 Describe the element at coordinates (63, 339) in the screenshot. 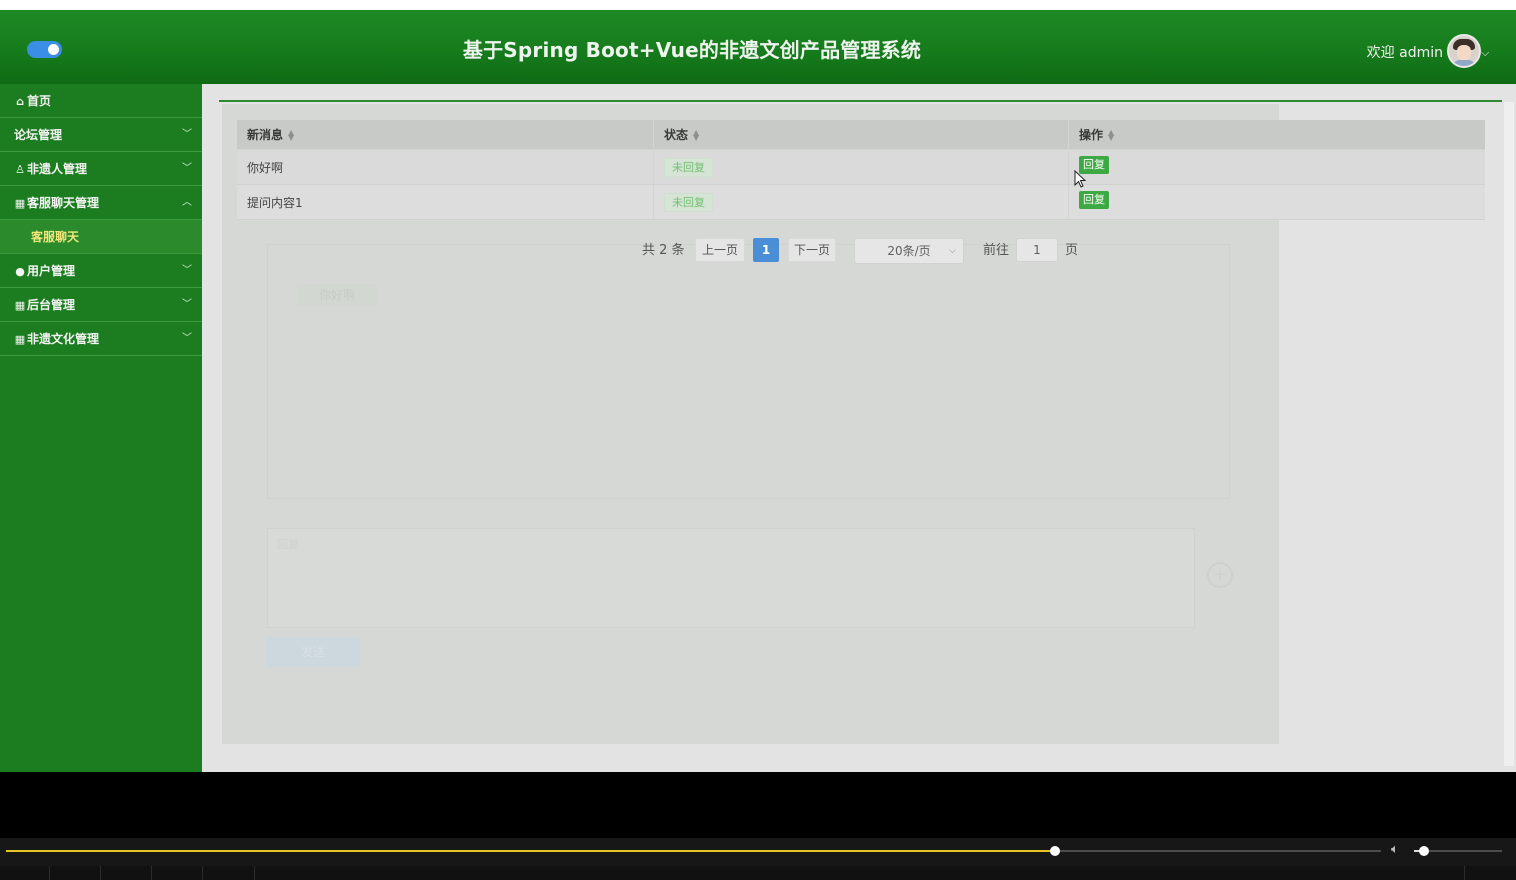

I see `sidebar-item-label: 非遗文化管理` at that location.